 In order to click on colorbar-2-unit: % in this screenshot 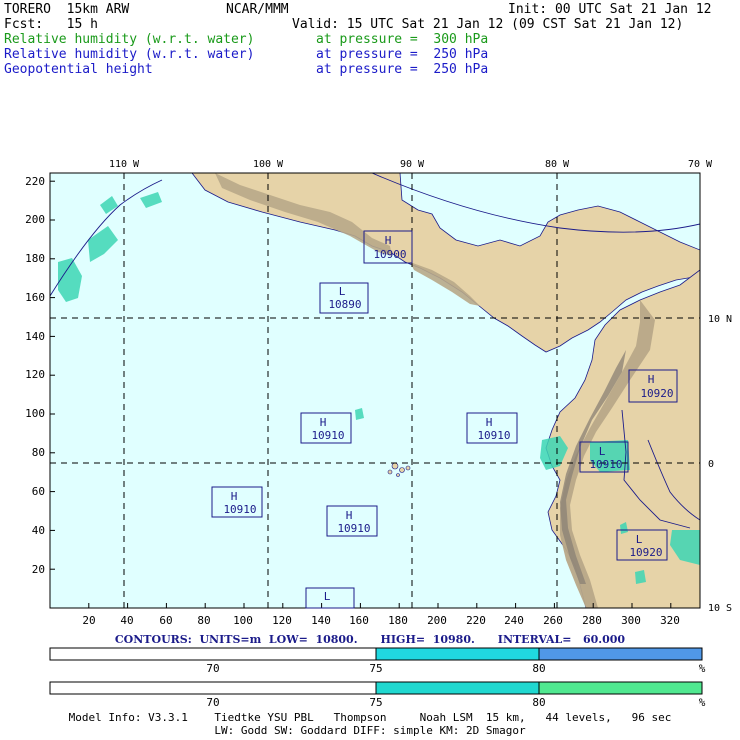, I will do `click(702, 702)`.